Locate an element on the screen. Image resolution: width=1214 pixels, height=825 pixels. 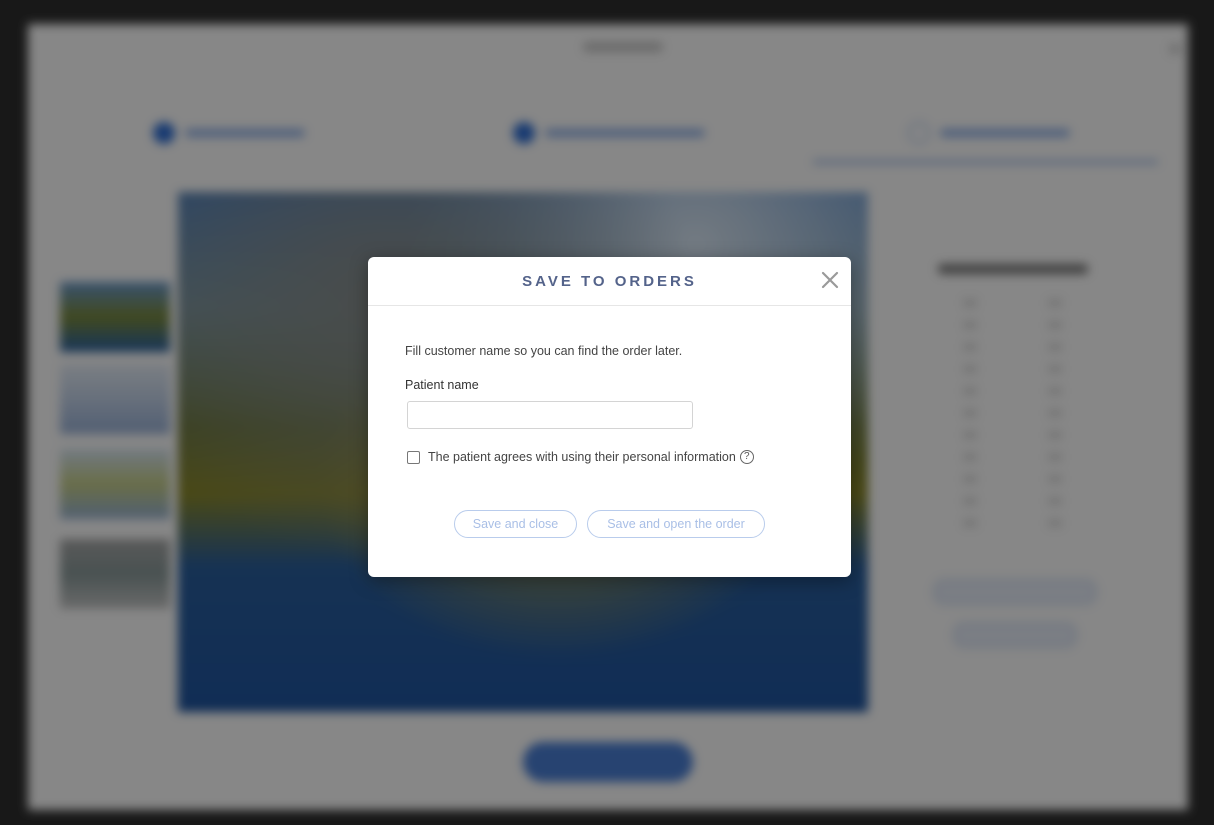
patient-name-label: Patient name is located at coordinates (442, 385).